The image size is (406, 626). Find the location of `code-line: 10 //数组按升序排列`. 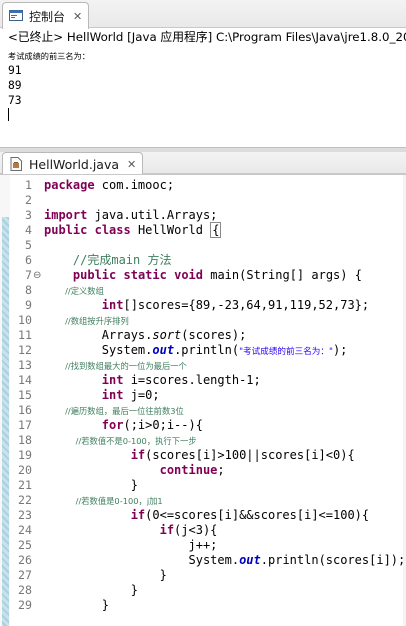

code-line: 10 //数组按升序排列 is located at coordinates (203, 320).